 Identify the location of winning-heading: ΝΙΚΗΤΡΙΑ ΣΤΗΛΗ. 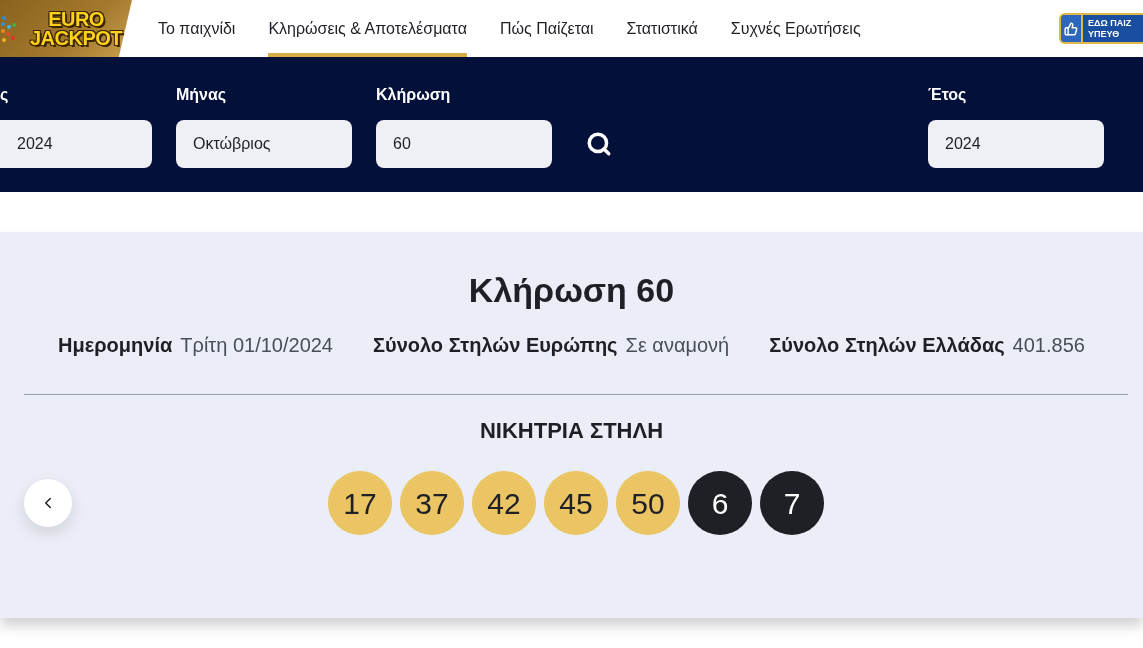
(571, 431).